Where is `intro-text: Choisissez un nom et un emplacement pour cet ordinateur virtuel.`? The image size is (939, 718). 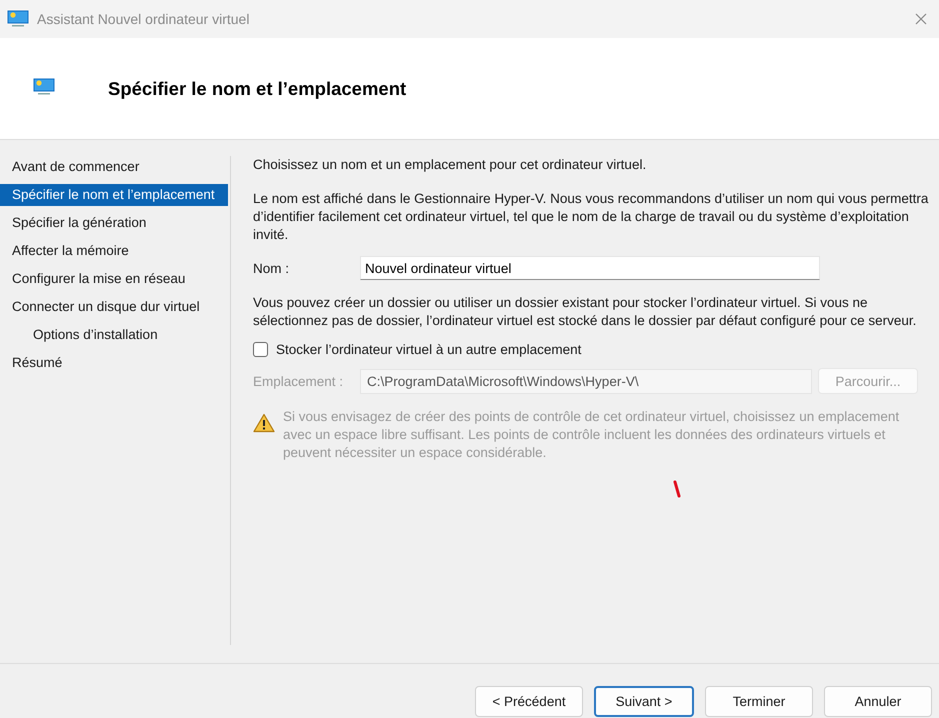 intro-text: Choisissez un nom et un emplacement pour cet ordinateur virtuel. is located at coordinates (450, 165).